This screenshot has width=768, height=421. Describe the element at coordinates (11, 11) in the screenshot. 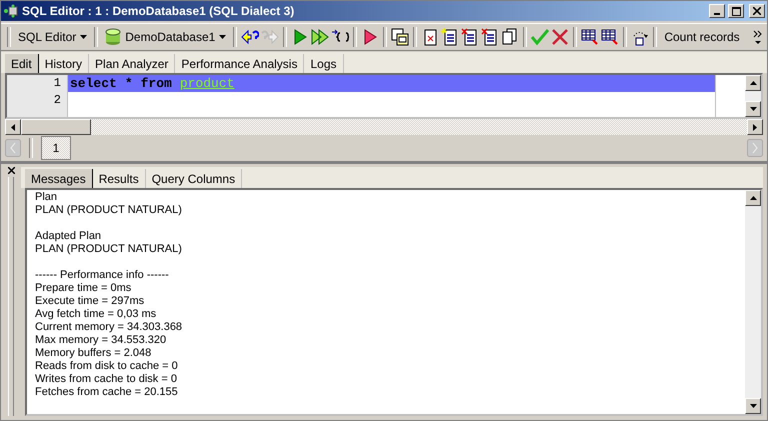

I see `app-icon` at that location.